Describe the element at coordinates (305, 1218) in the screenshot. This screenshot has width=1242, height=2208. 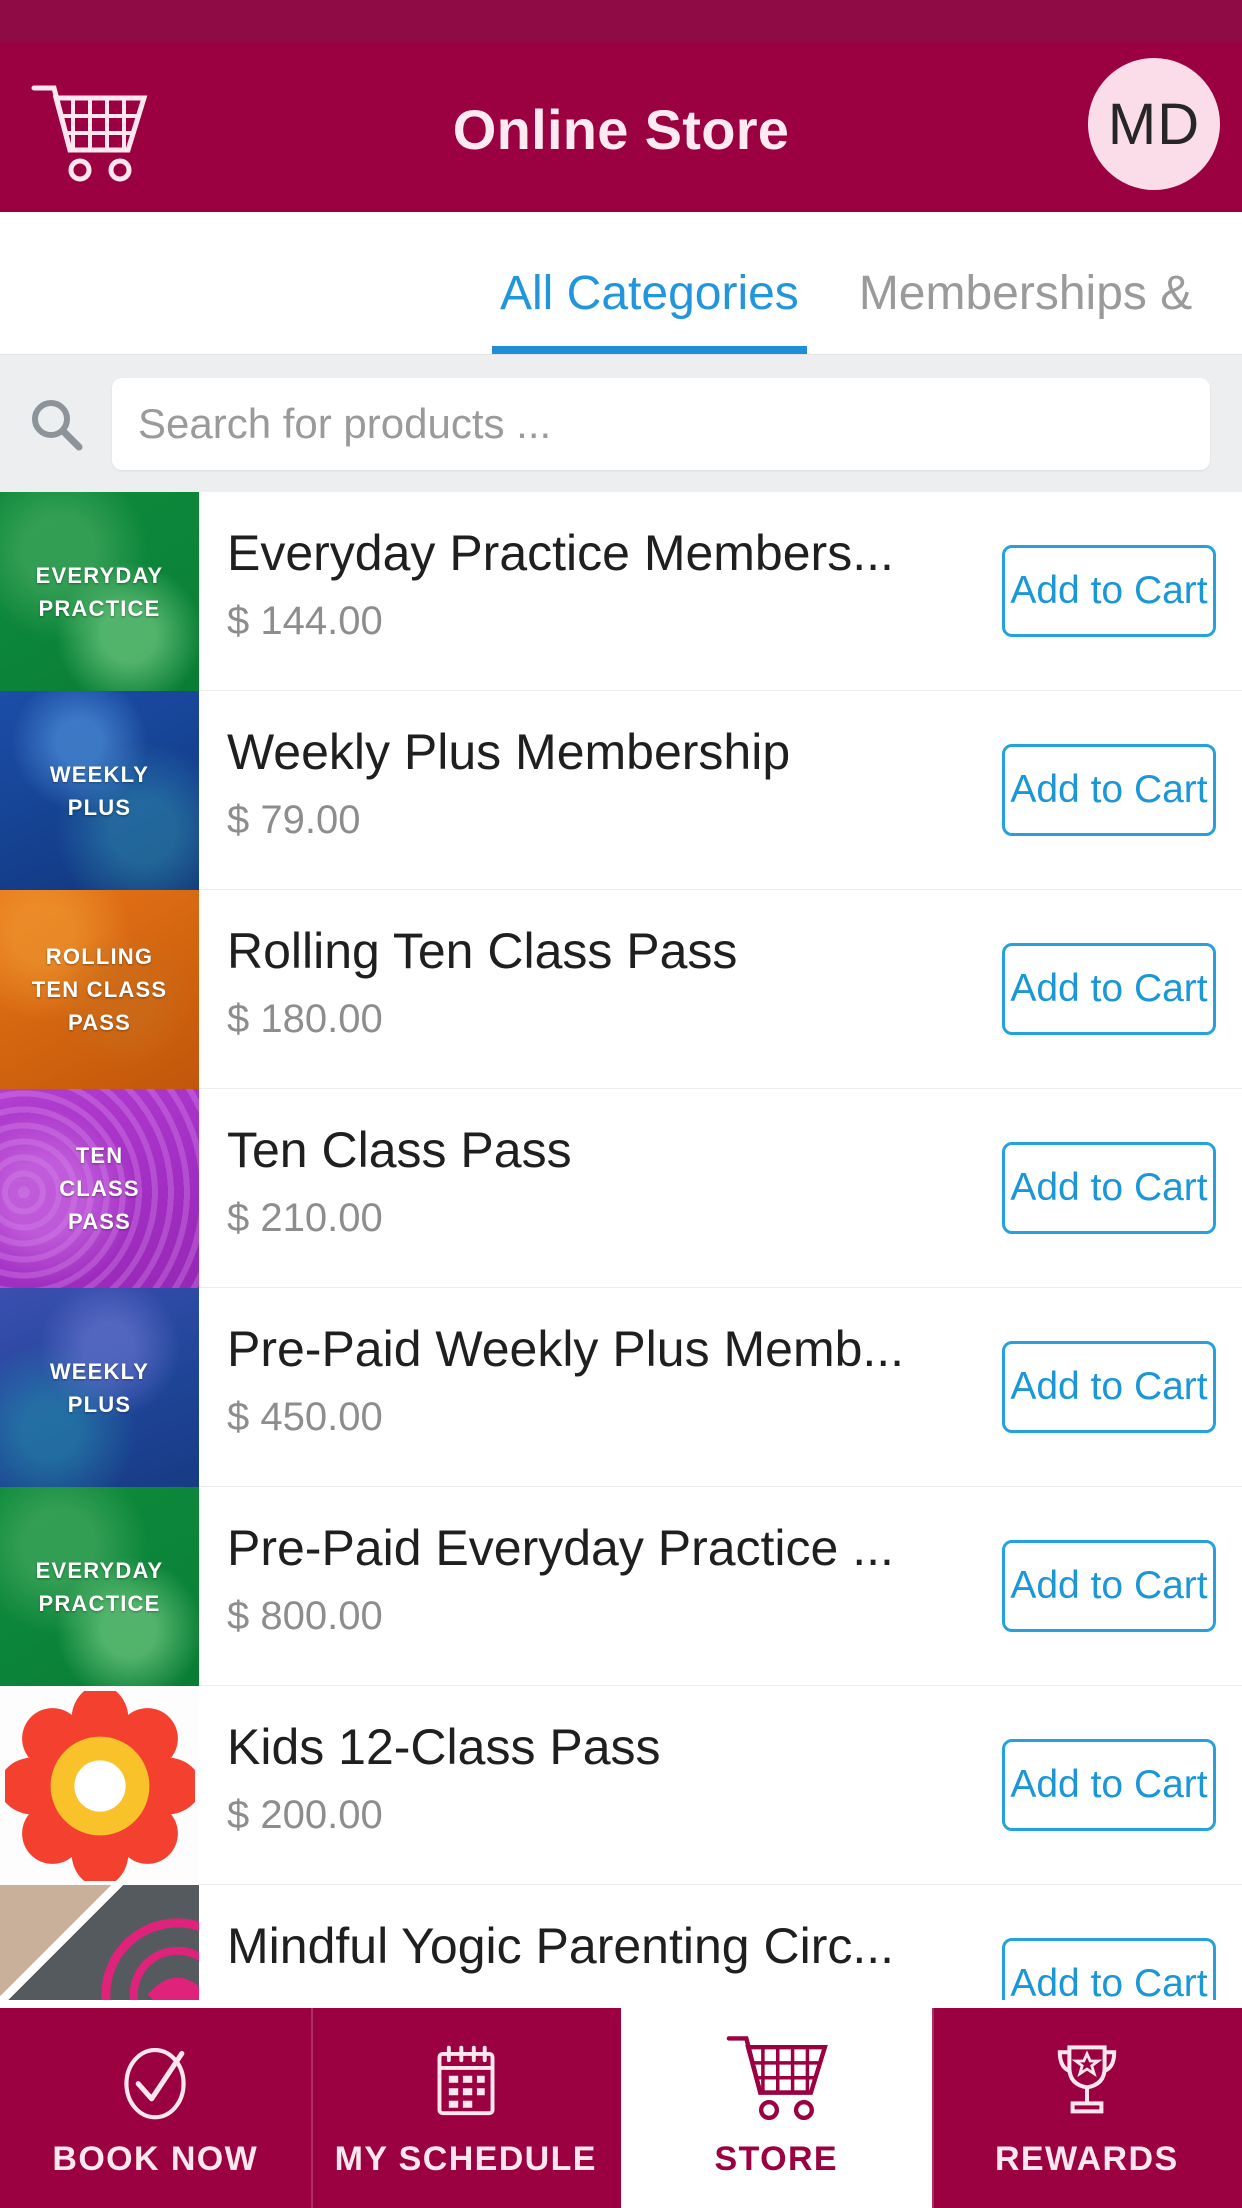
I see `product-price: $ 210.00` at that location.